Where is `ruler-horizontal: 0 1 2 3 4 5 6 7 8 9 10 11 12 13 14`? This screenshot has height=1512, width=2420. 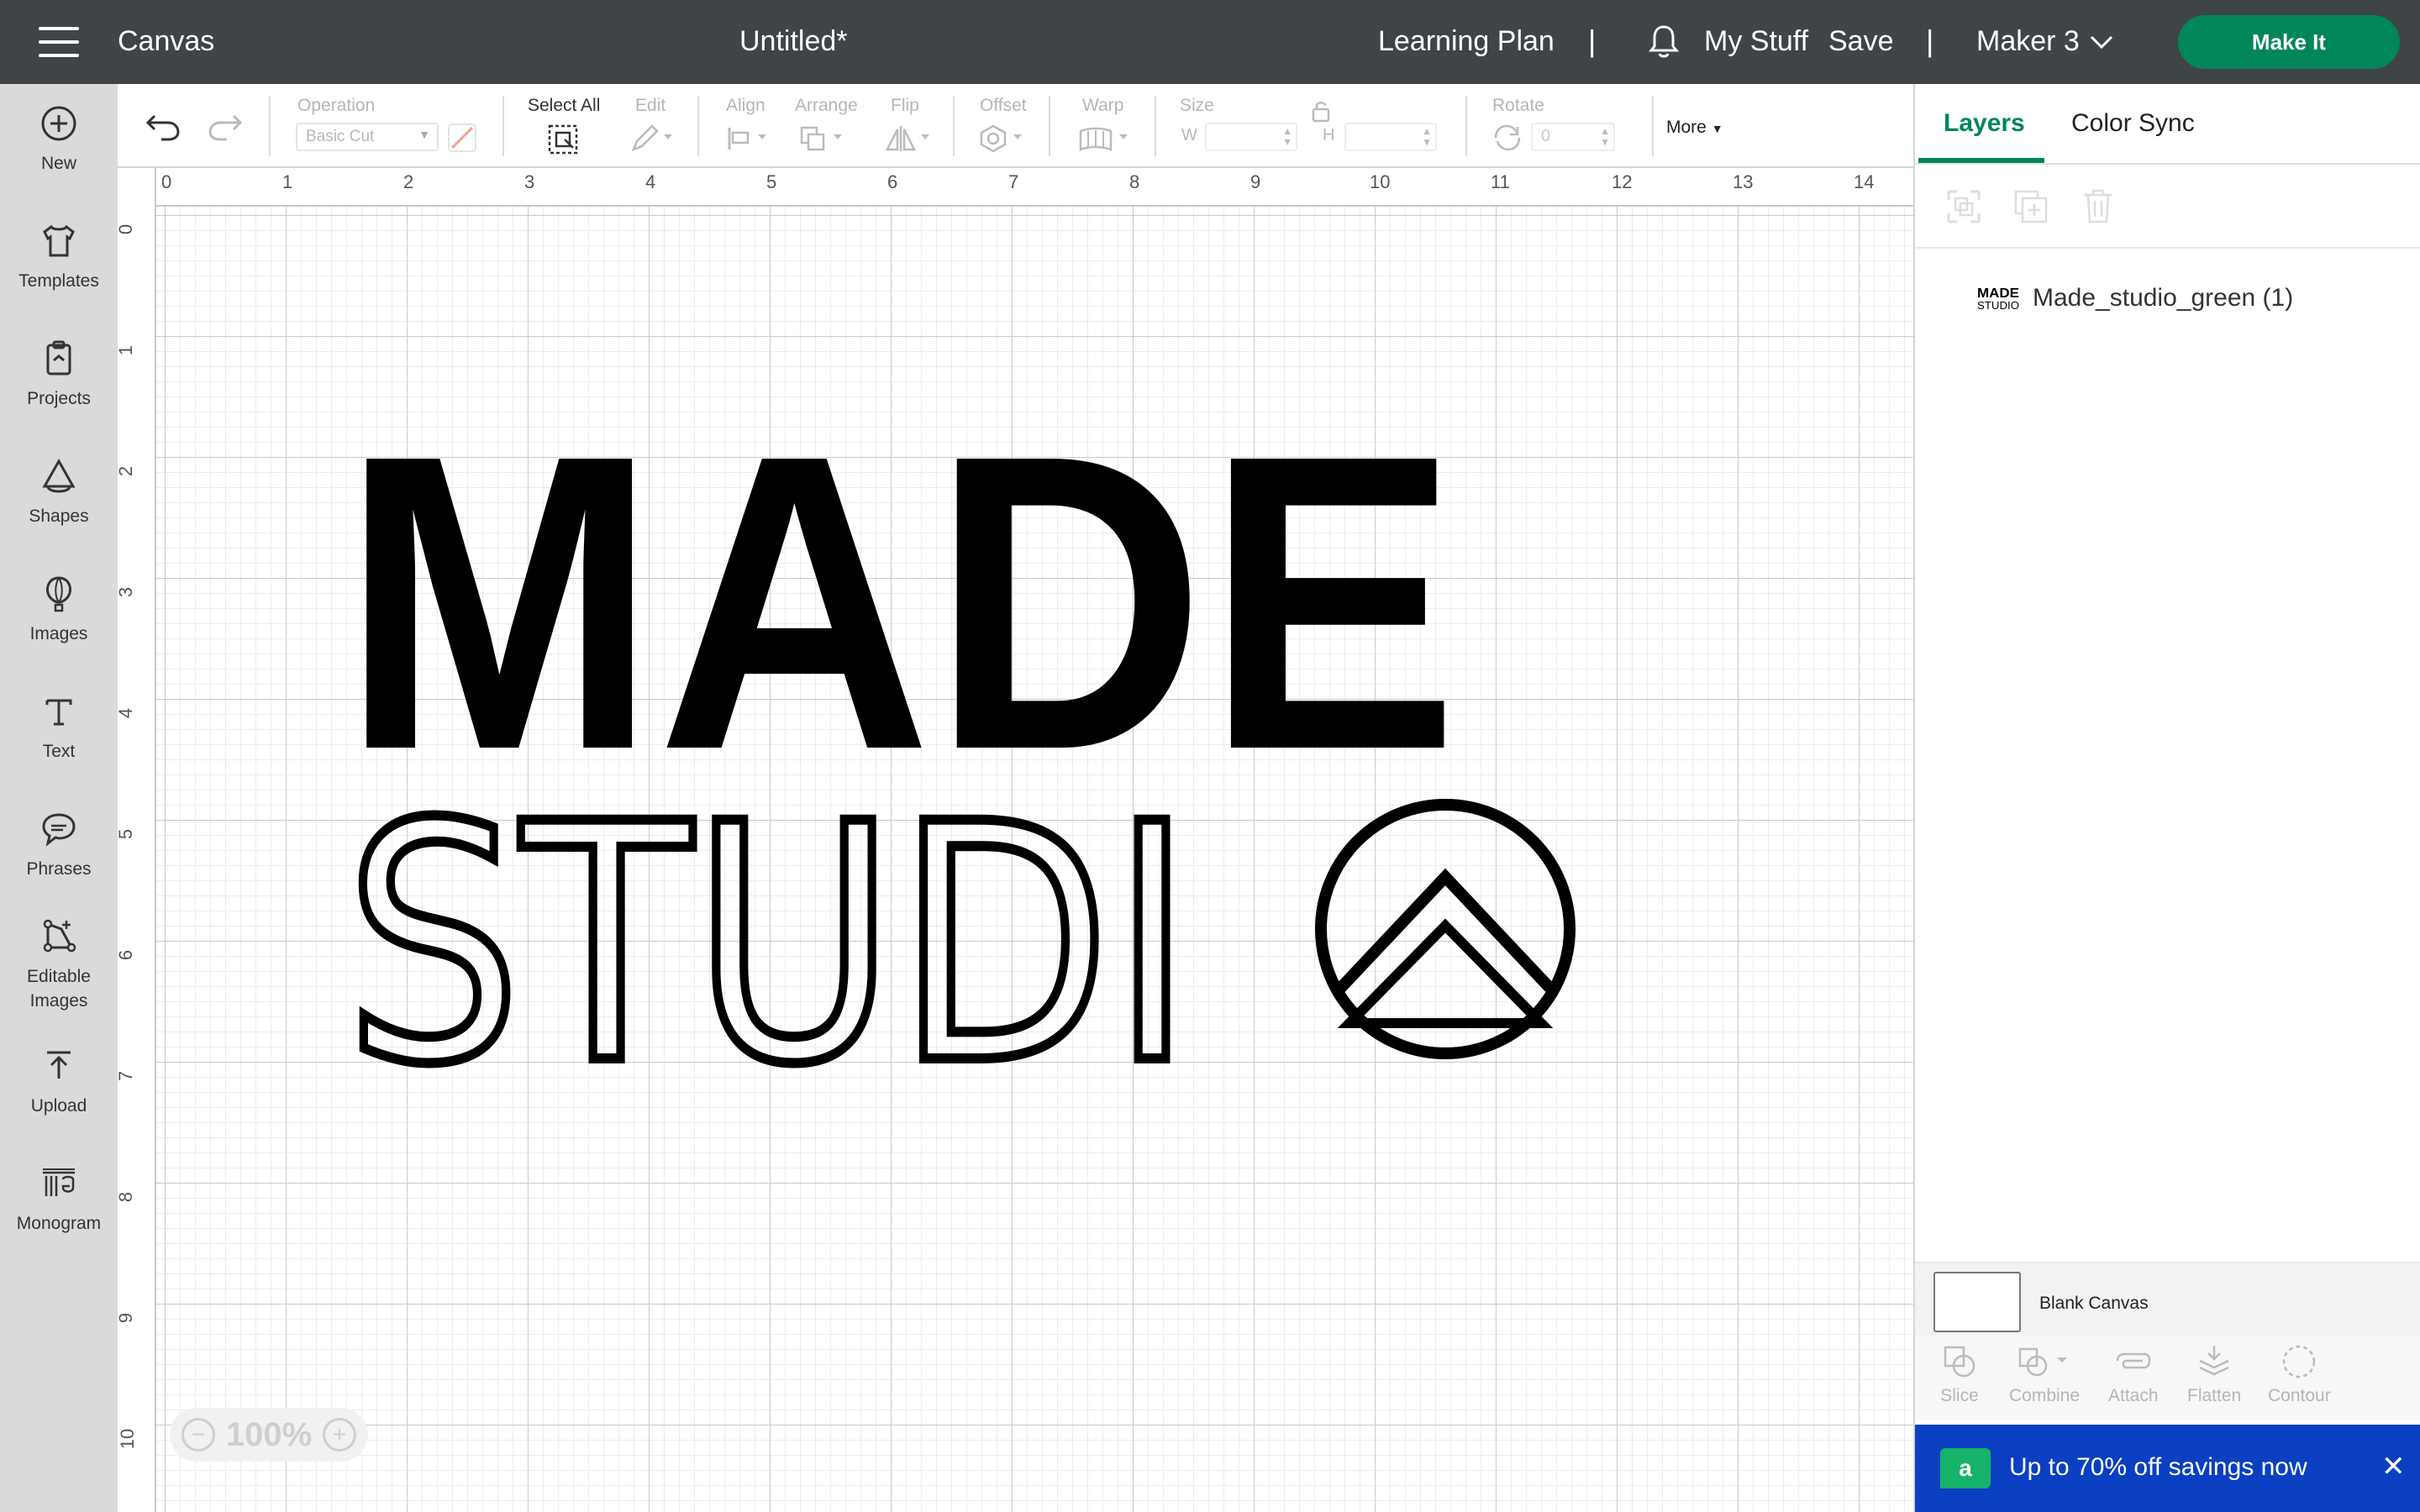
ruler-horizontal: 0 1 2 3 4 5 6 7 8 9 10 11 12 13 14 is located at coordinates (1016, 187).